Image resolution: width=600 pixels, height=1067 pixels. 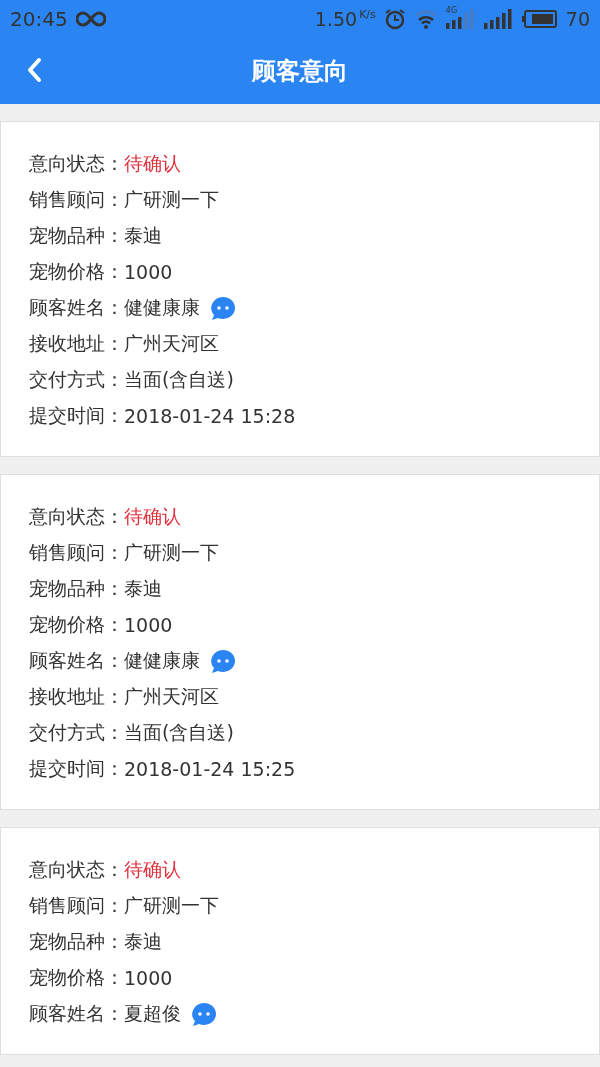 What do you see at coordinates (451, 10) in the screenshot?
I see `network-type: 4G` at bounding box center [451, 10].